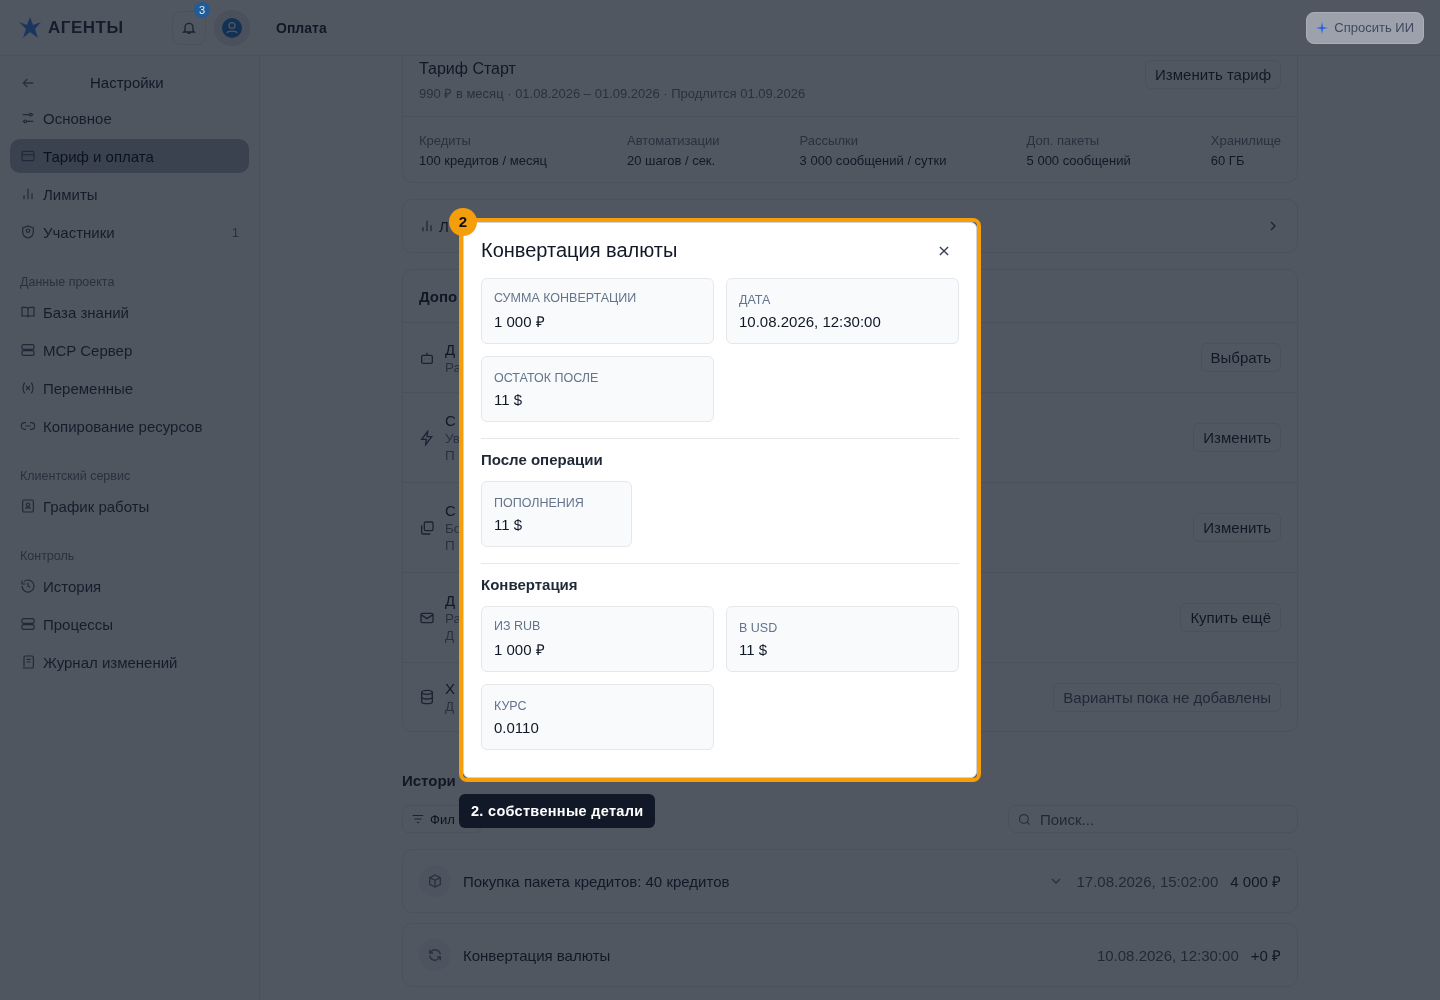 The width and height of the screenshot is (1440, 1000). I want to click on section-heading: После операции, so click(542, 459).